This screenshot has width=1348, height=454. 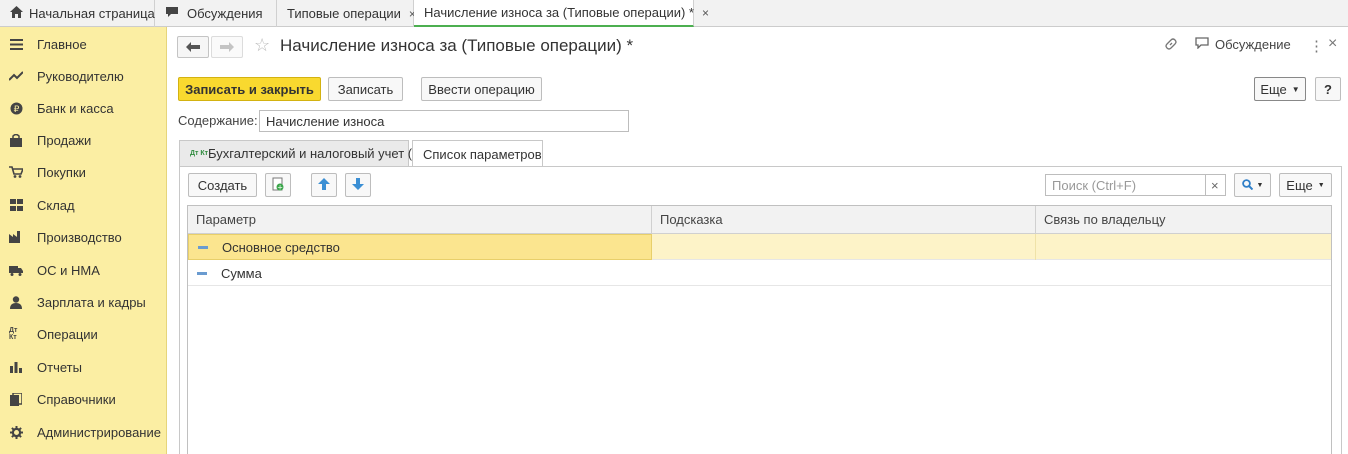 I want to click on sidebar-item-production: Производство, so click(x=83, y=237).